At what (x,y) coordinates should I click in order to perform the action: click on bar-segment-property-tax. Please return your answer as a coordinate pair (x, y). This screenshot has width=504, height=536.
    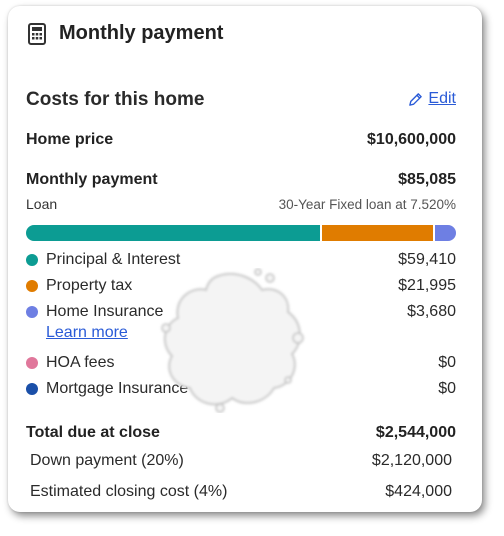
    Looking at the image, I should click on (376, 233).